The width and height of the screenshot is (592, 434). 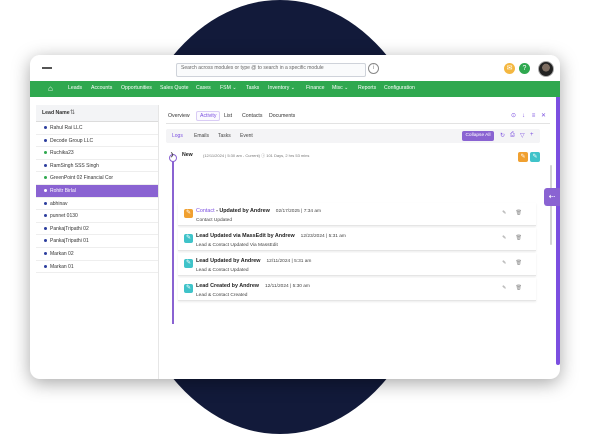 What do you see at coordinates (373, 68) in the screenshot?
I see `search-info-icon: i` at bounding box center [373, 68].